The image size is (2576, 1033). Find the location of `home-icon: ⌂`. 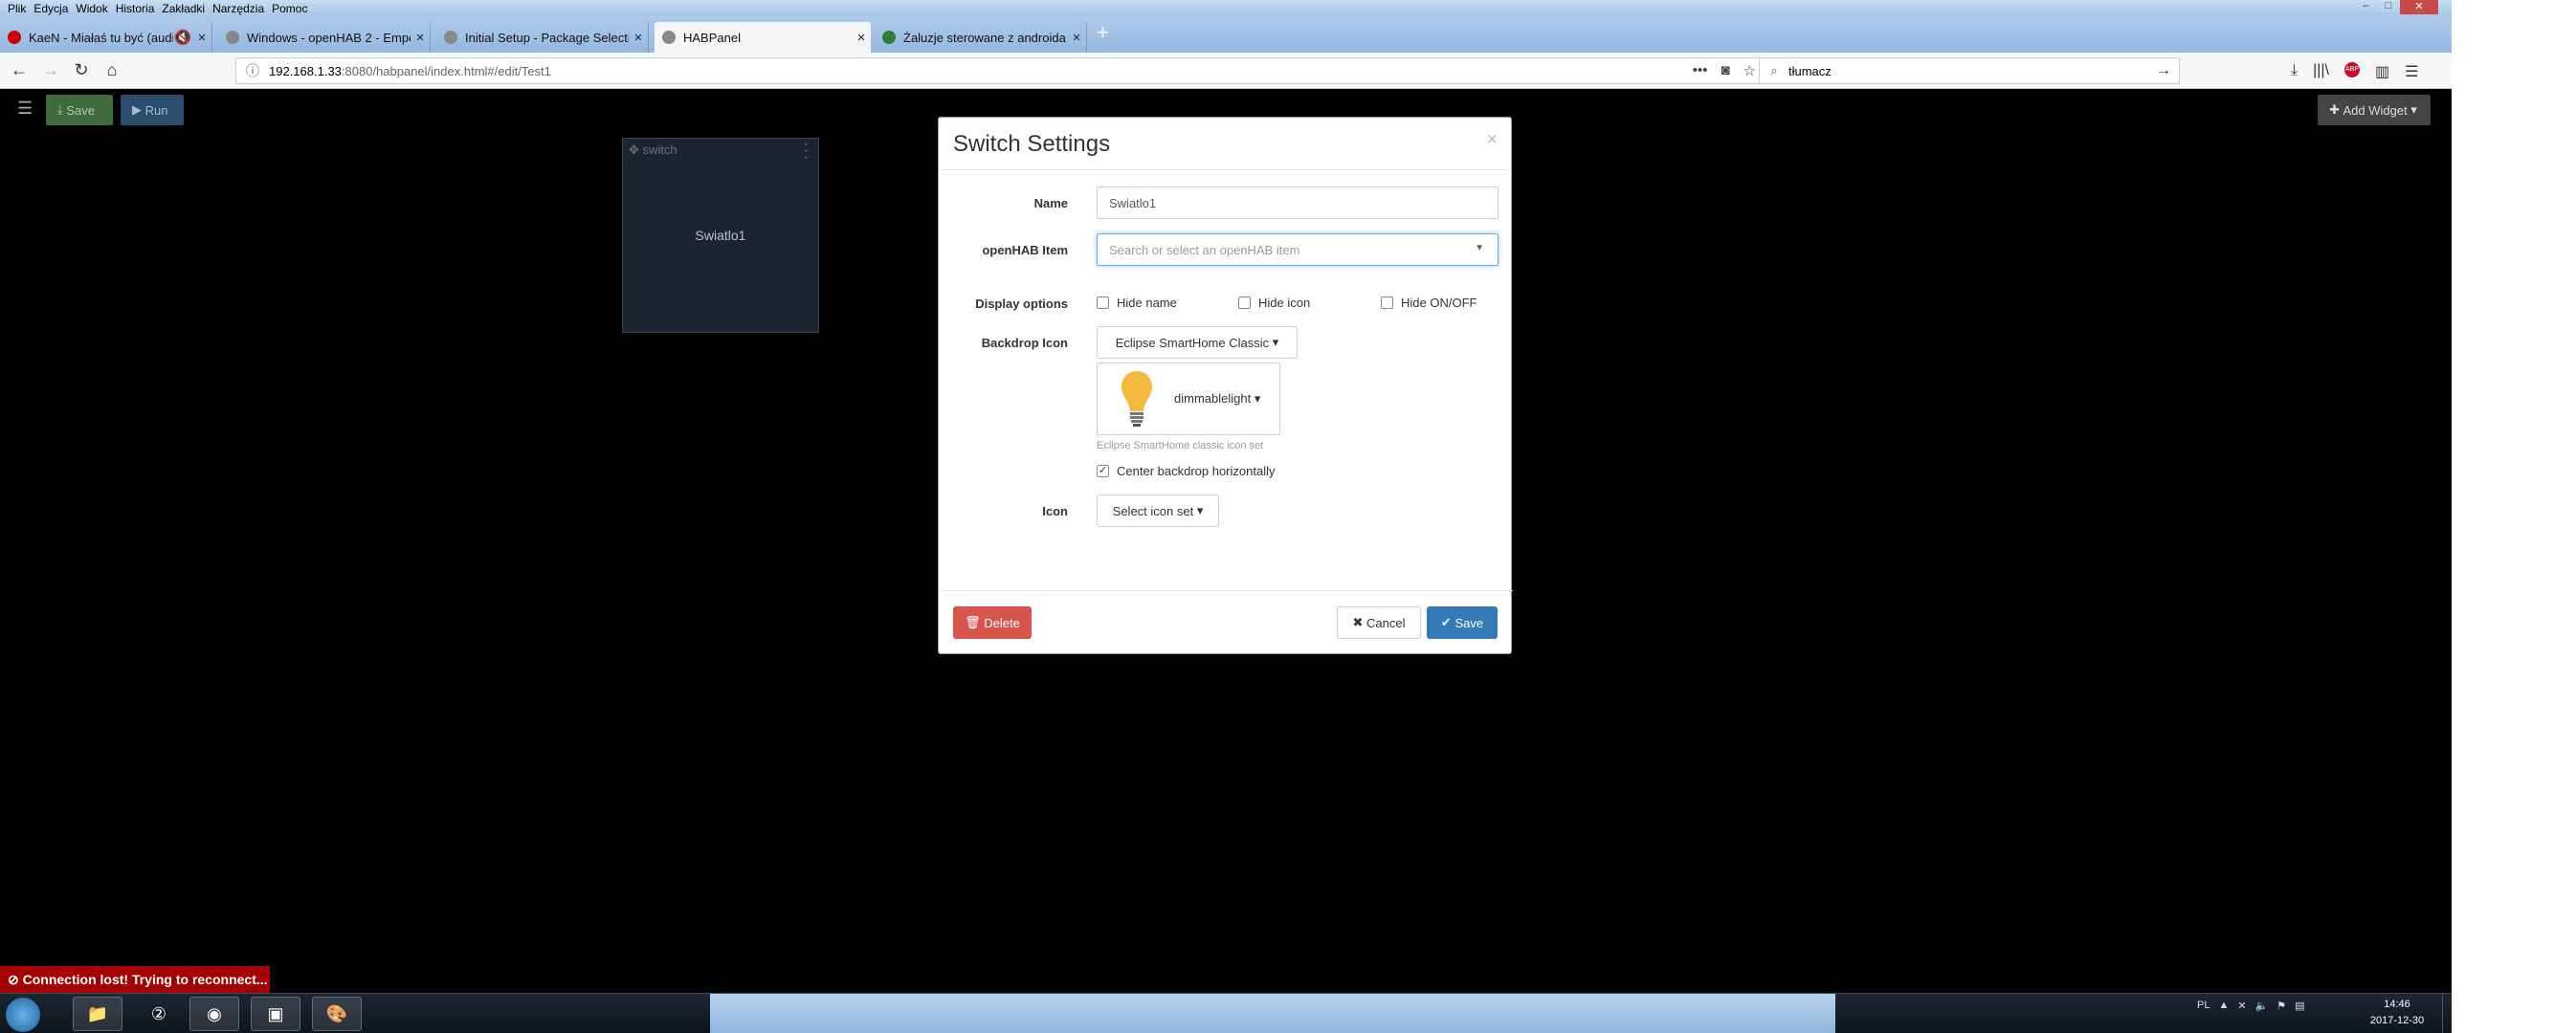

home-icon: ⌂ is located at coordinates (111, 70).